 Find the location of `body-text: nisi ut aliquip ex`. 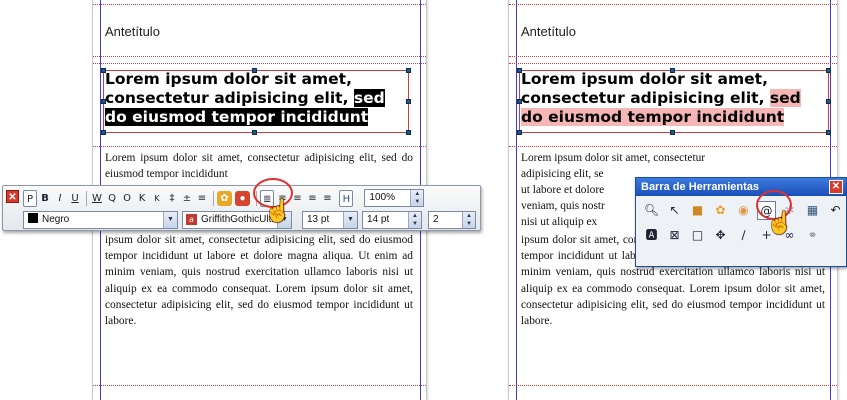

body-text: nisi ut aliquip ex is located at coordinates (577, 222).